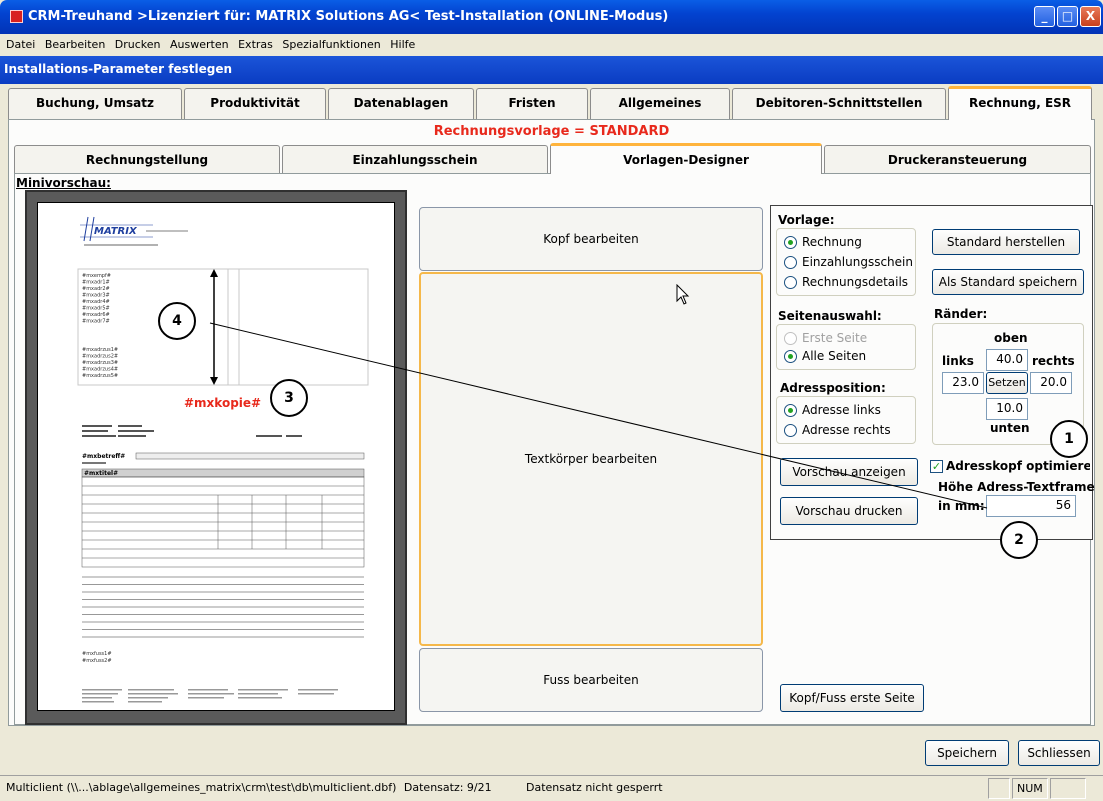  Describe the element at coordinates (100, 363) in the screenshot. I see `preview-address-field: #mxadrzus3#` at that location.